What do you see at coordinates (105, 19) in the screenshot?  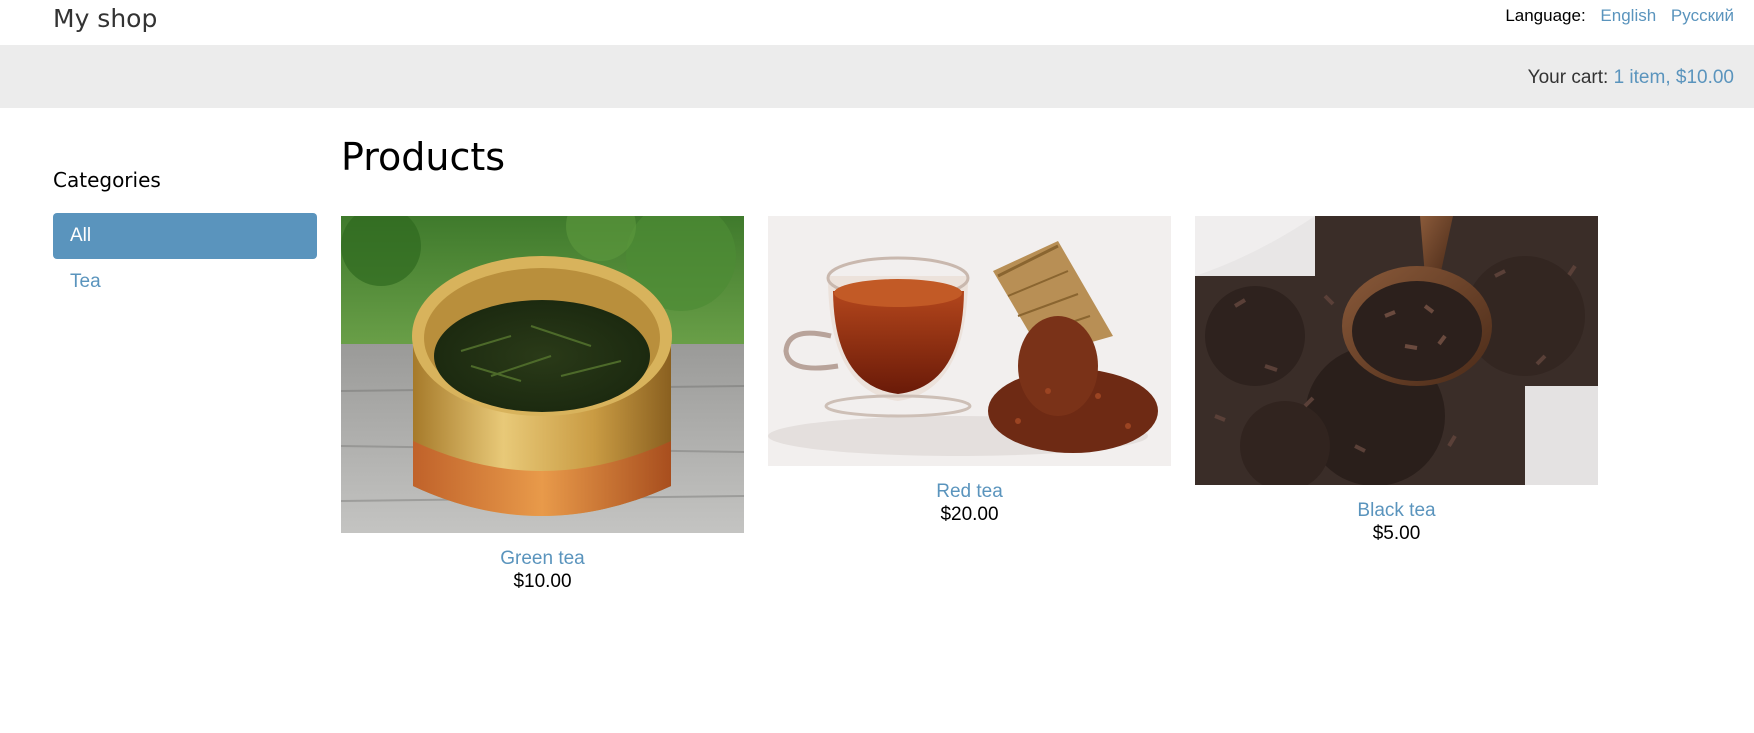 I see `shop-title-link: My shop` at bounding box center [105, 19].